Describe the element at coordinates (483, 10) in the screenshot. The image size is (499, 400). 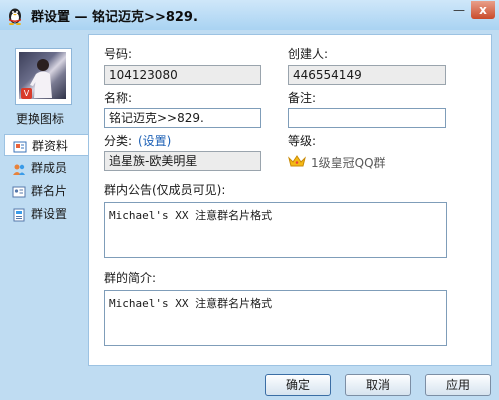
I see `close-button: x` at that location.